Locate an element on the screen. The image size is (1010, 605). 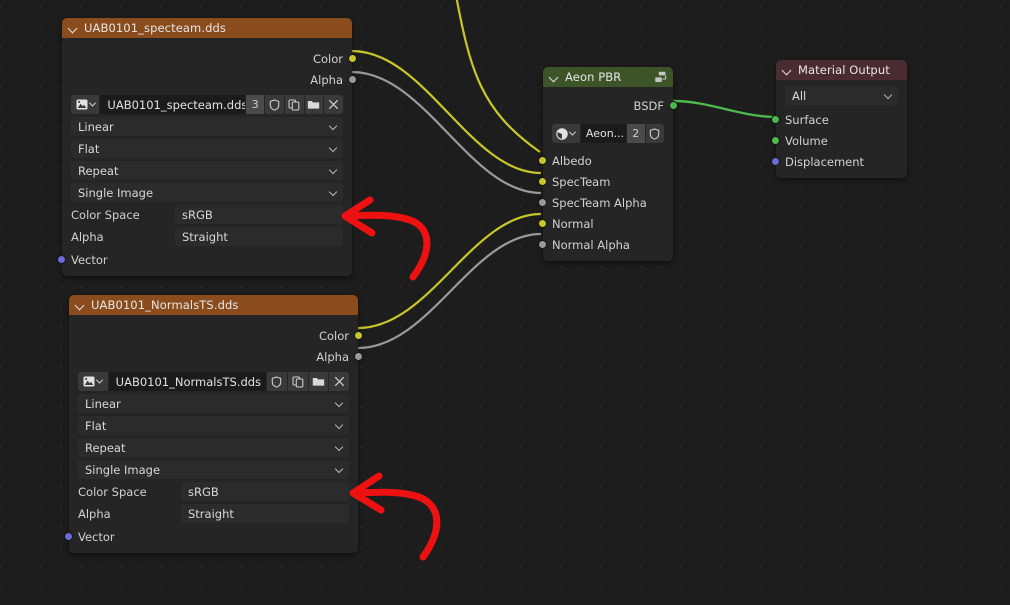
dropdown-value: Single Image is located at coordinates (123, 469).